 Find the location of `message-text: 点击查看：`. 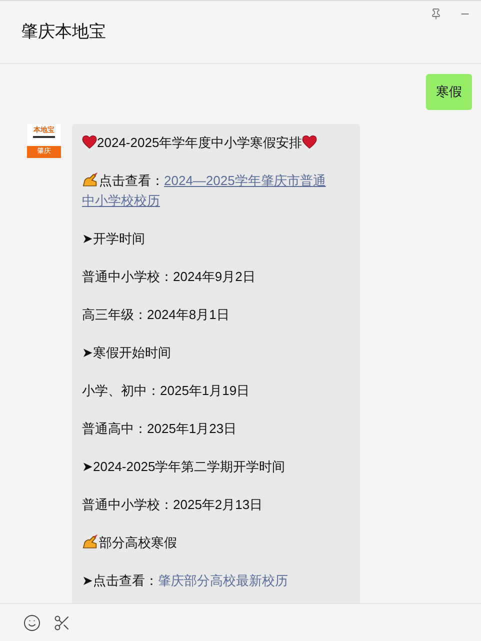

message-text: 点击查看： is located at coordinates (131, 180).